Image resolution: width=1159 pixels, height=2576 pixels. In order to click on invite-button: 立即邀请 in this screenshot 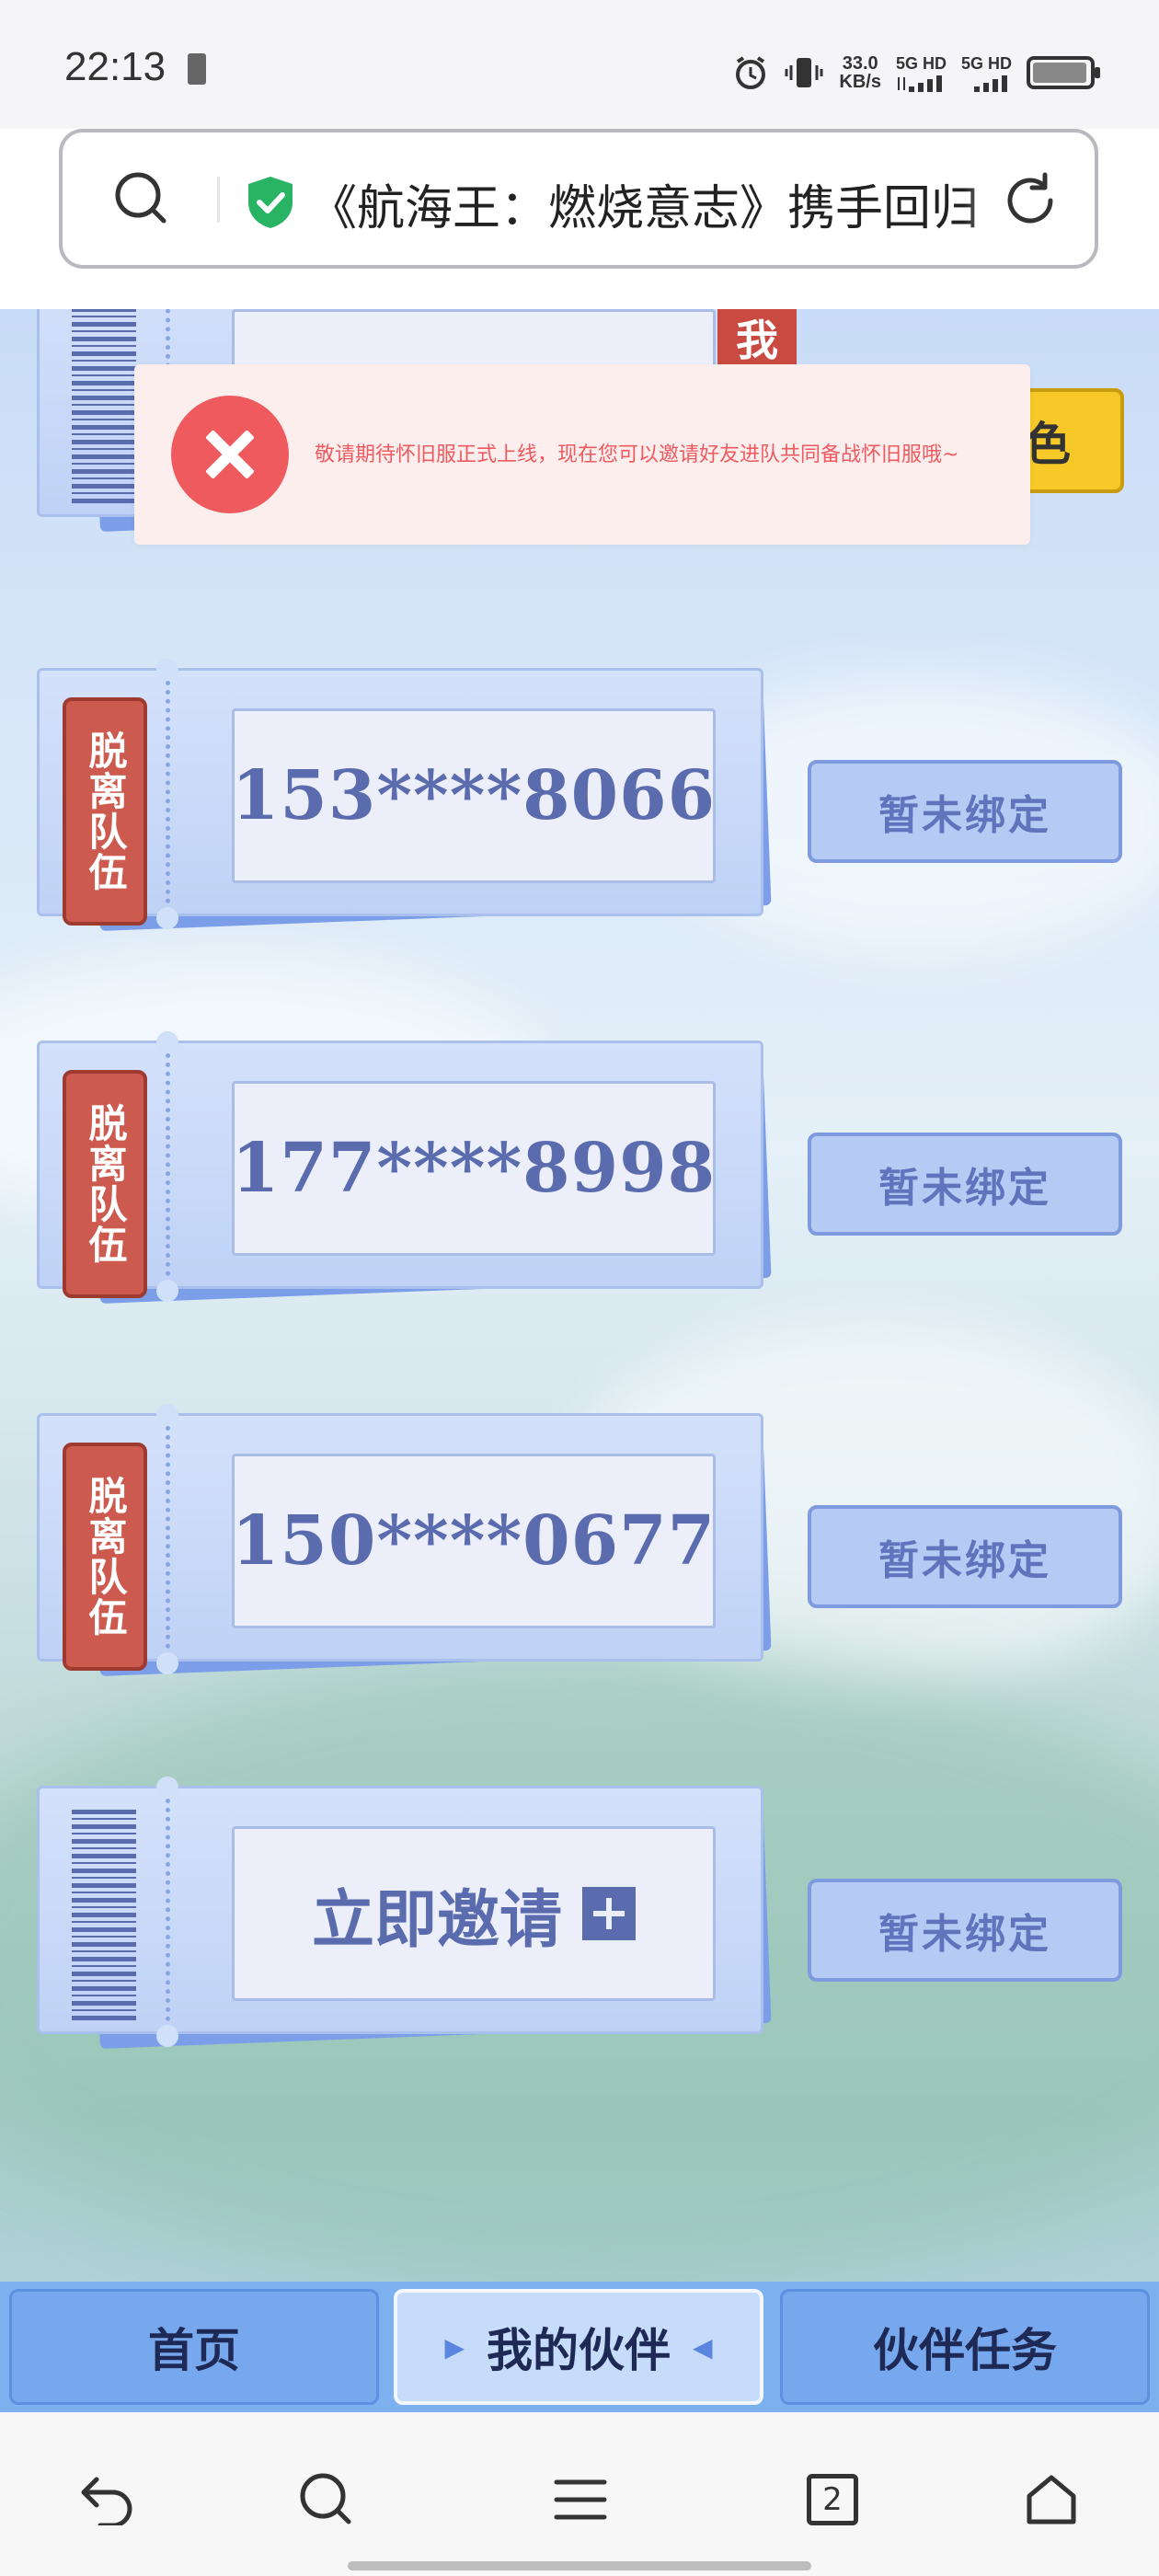, I will do `click(474, 1914)`.